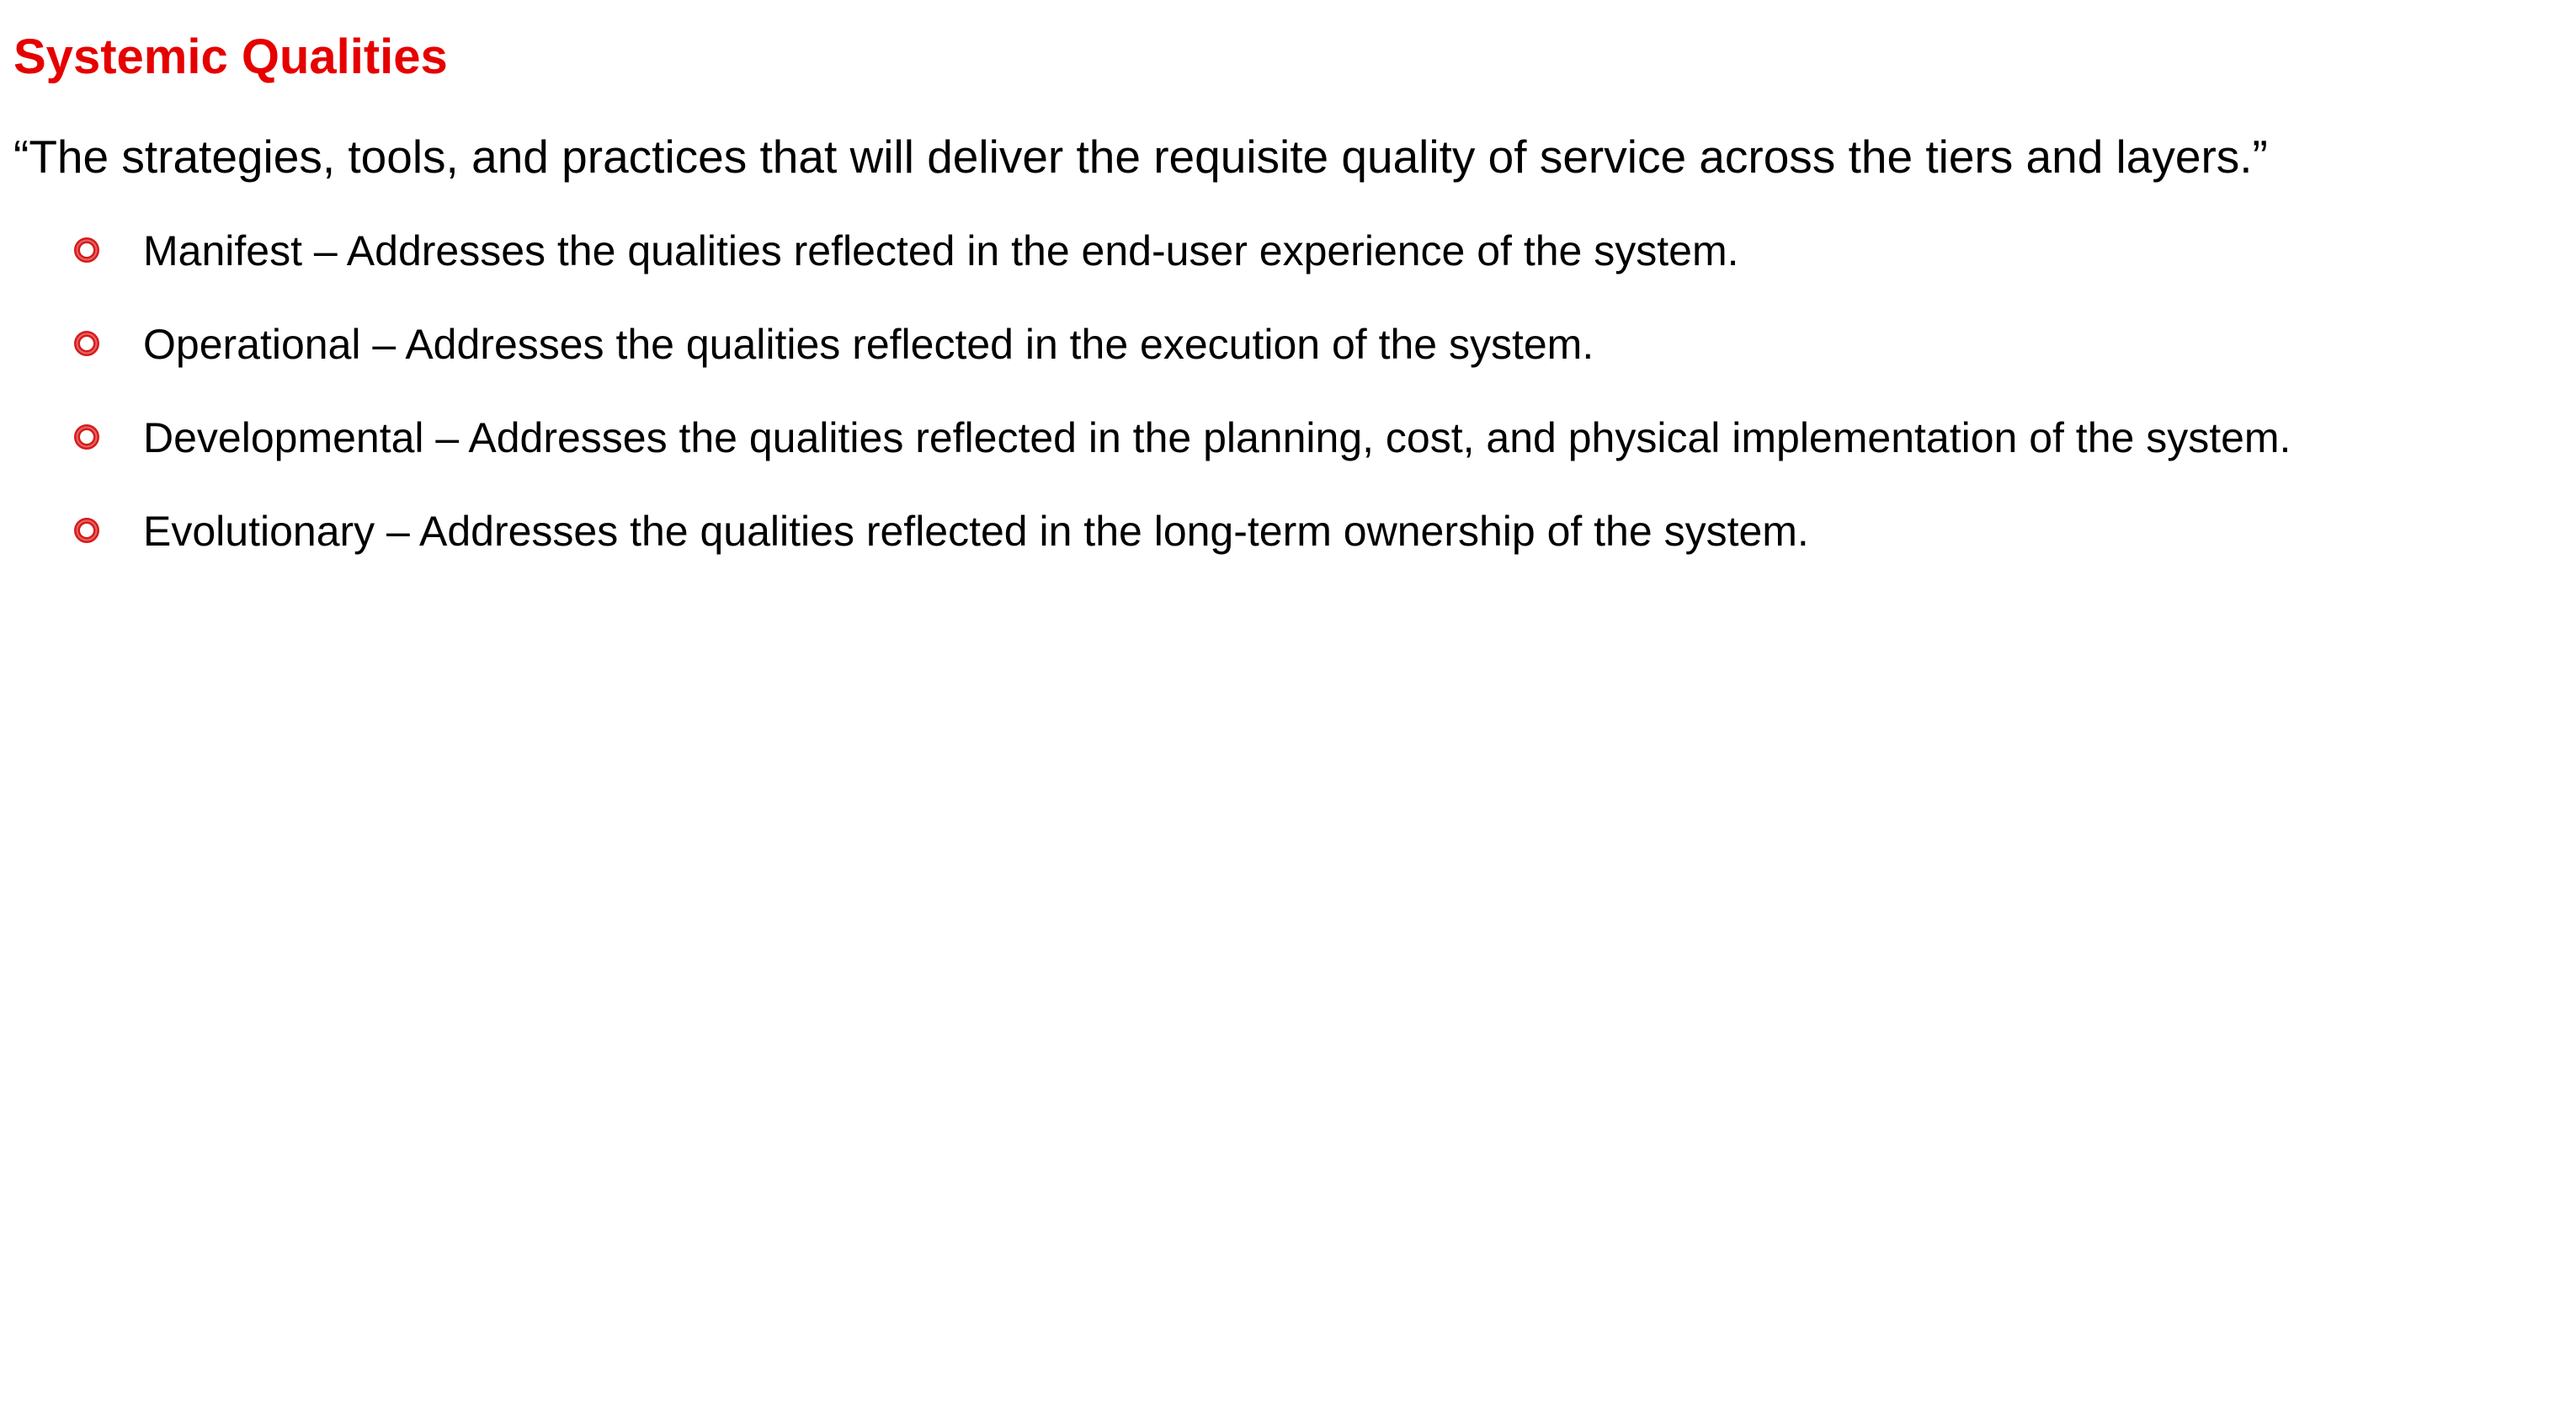 This screenshot has height=1422, width=2576. What do you see at coordinates (231, 57) in the screenshot?
I see `page-title: Systemic Qualities` at bounding box center [231, 57].